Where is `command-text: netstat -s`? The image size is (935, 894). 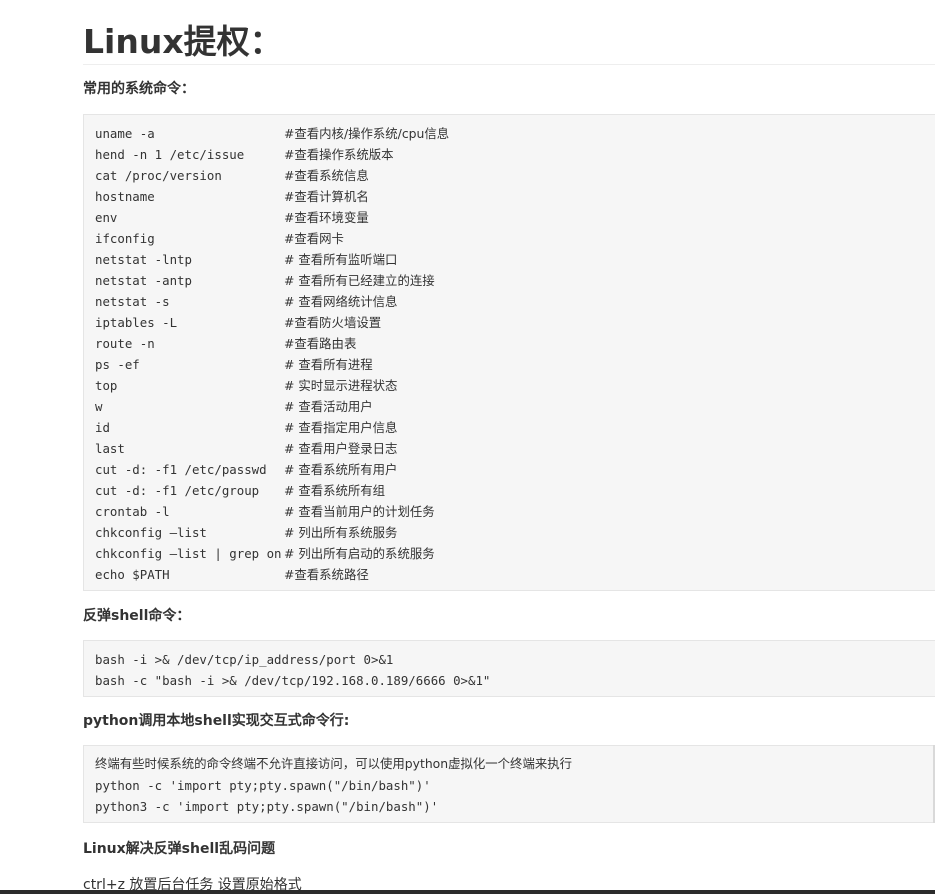 command-text: netstat -s is located at coordinates (132, 301).